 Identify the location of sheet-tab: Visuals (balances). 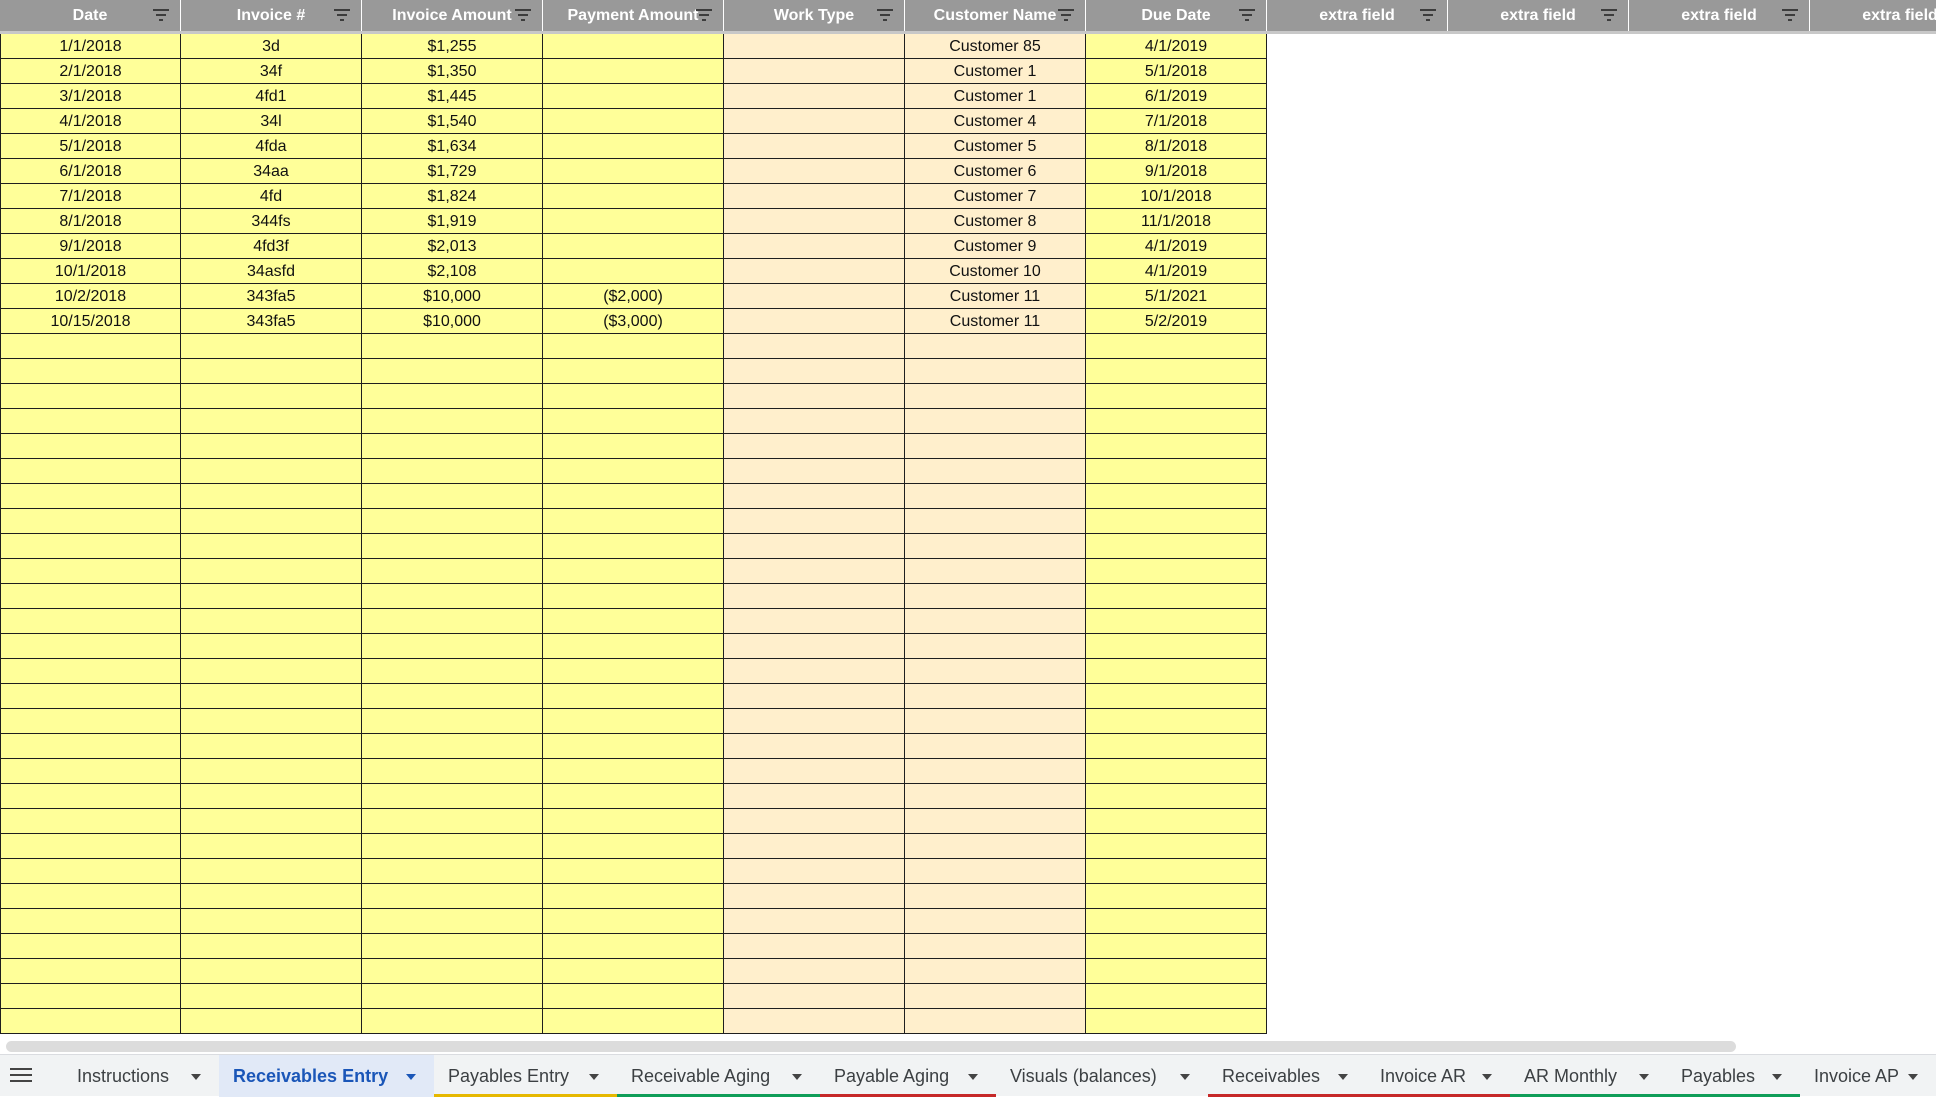
(1102, 1076).